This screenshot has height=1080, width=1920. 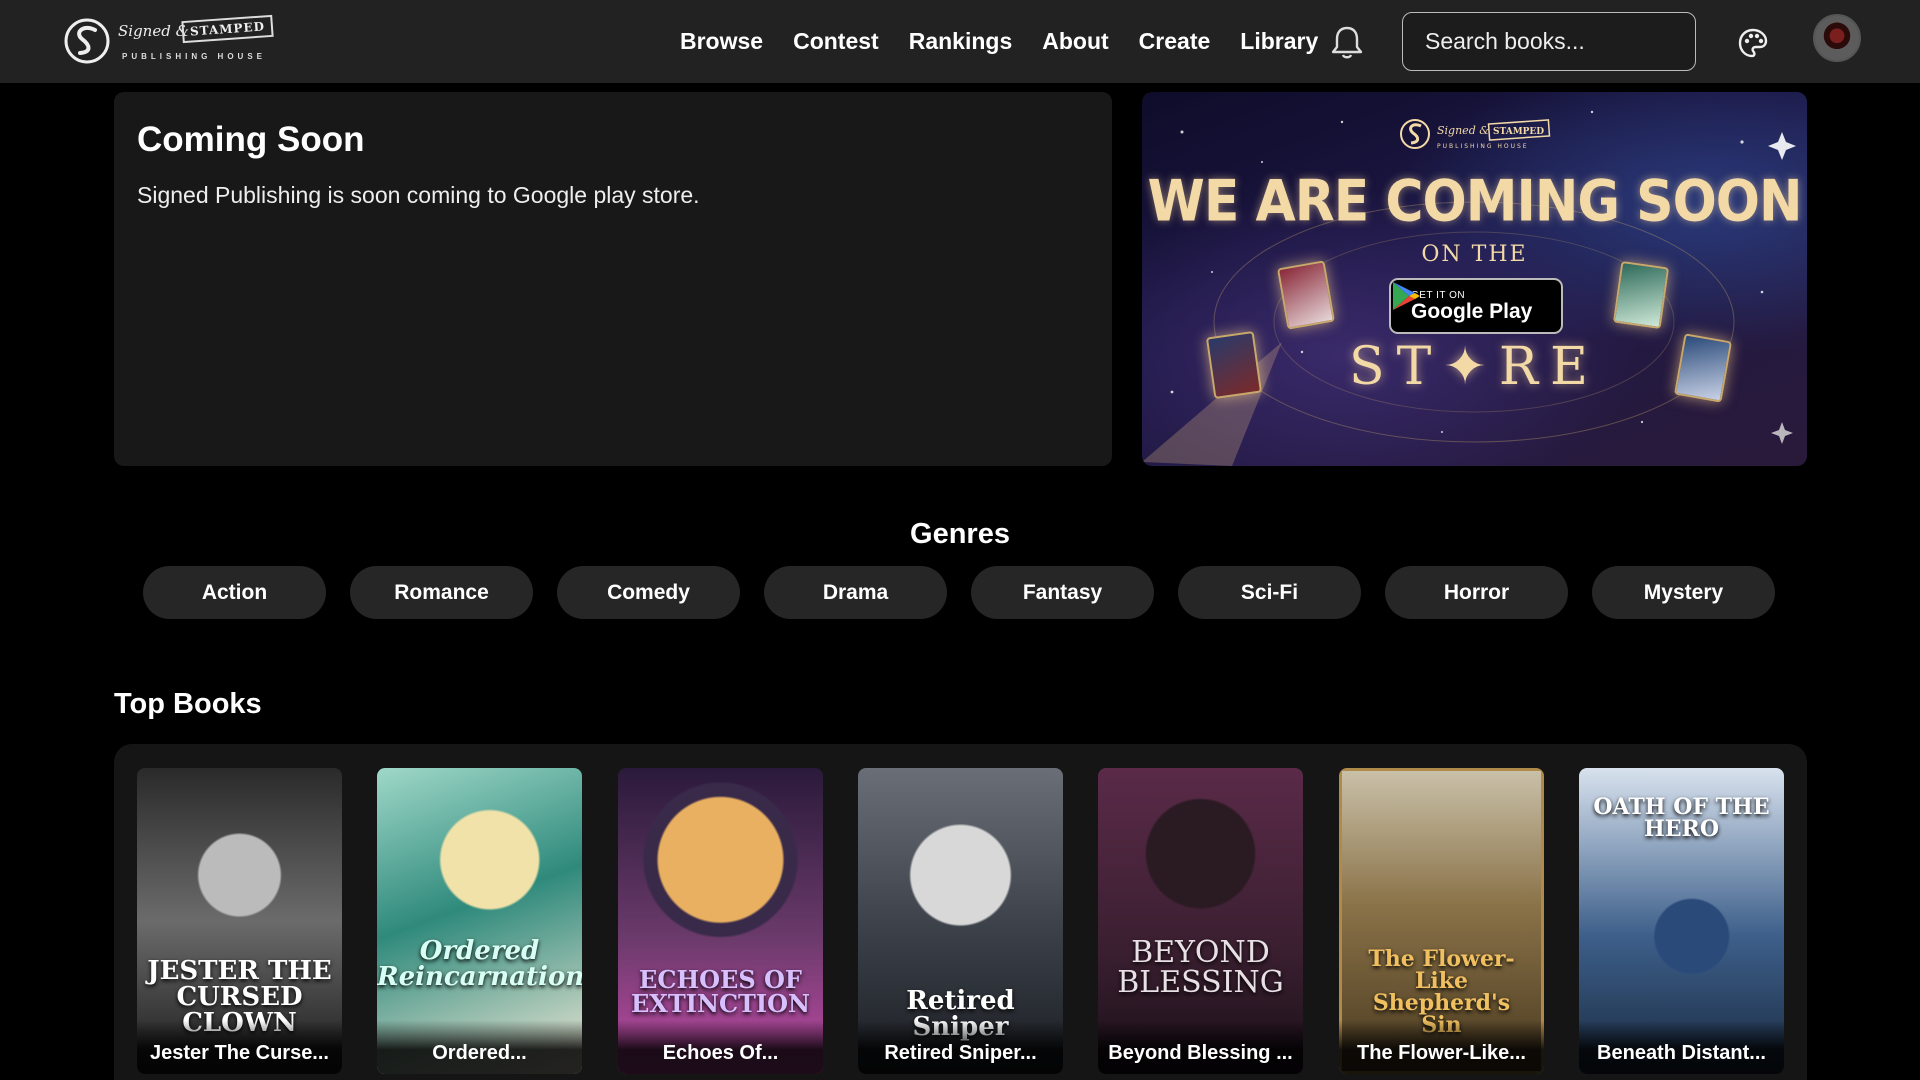 What do you see at coordinates (1175, 41) in the screenshot?
I see `nav-link-create: Create` at bounding box center [1175, 41].